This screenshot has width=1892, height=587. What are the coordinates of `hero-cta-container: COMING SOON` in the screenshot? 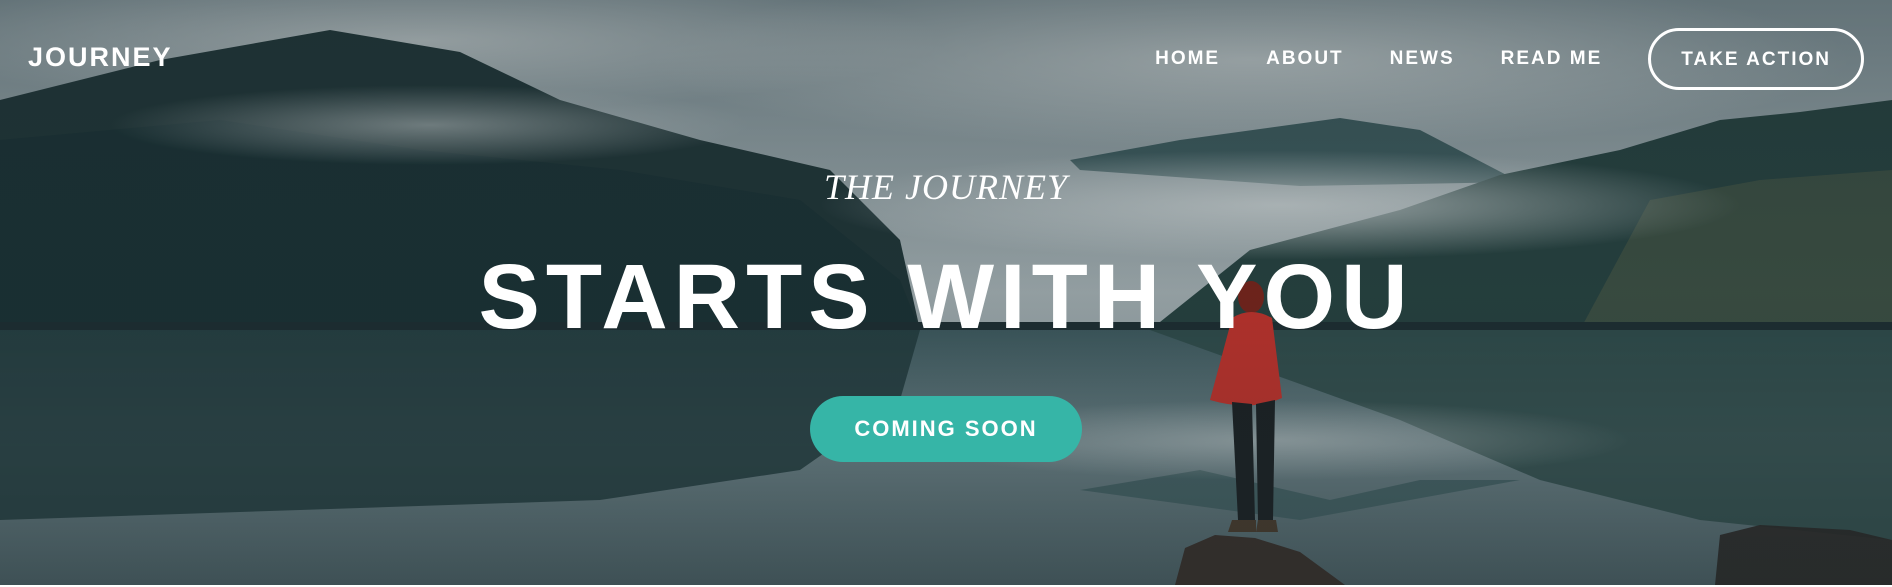 It's located at (946, 429).